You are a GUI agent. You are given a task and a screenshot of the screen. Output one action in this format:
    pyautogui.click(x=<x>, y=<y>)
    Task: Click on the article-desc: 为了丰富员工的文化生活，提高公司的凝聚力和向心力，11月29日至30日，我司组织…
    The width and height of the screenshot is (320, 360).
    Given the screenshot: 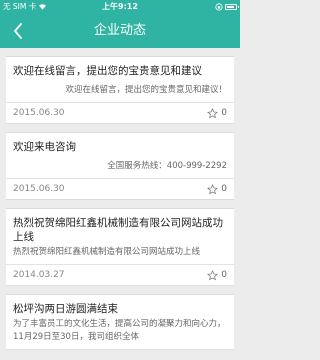 What is the action you would take?
    pyautogui.click(x=119, y=330)
    